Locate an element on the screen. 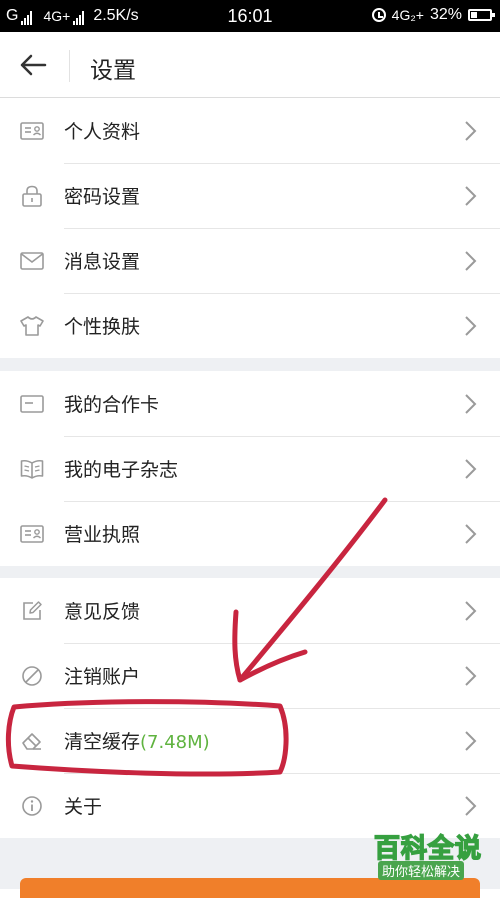  network-type-right: 4G₂+ is located at coordinates (407, 15).